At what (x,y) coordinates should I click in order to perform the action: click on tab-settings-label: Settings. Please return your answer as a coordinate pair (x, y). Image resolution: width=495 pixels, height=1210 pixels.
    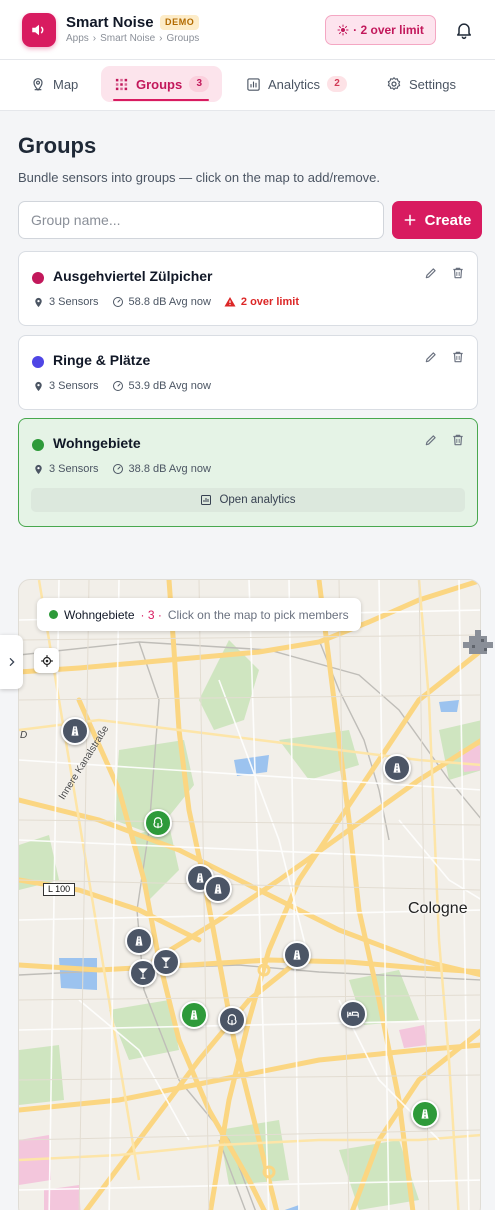
    Looking at the image, I should click on (432, 84).